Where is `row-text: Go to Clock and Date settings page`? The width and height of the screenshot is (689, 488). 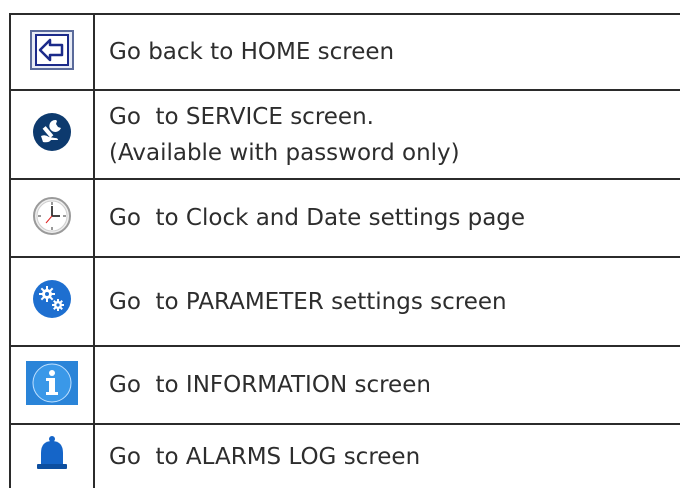 row-text: Go to Clock and Date settings page is located at coordinates (317, 218).